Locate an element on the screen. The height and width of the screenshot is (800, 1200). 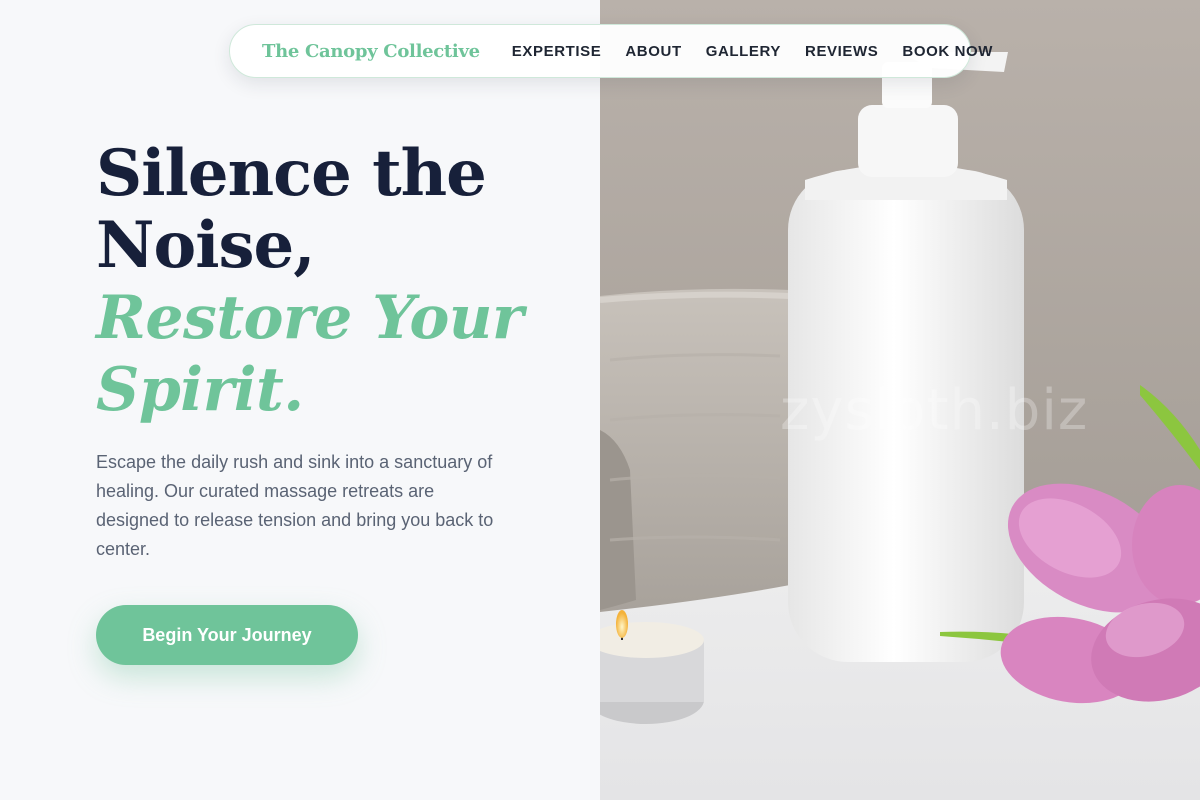
hero-headline: Silence the Noise, Restore Your Spirit. is located at coordinates (336, 282).